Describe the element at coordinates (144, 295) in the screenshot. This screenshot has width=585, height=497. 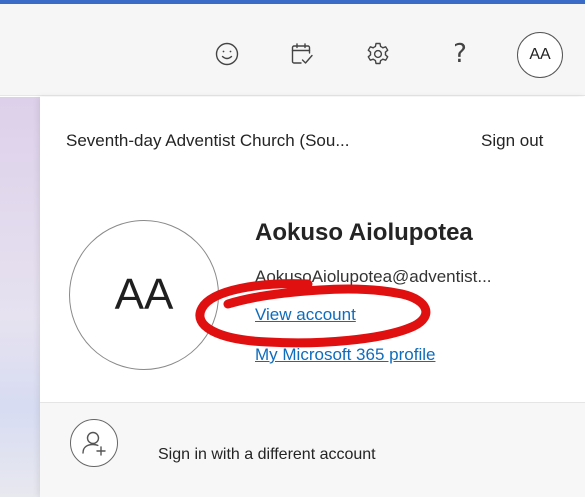
I see `user-avatar-large: AA` at that location.